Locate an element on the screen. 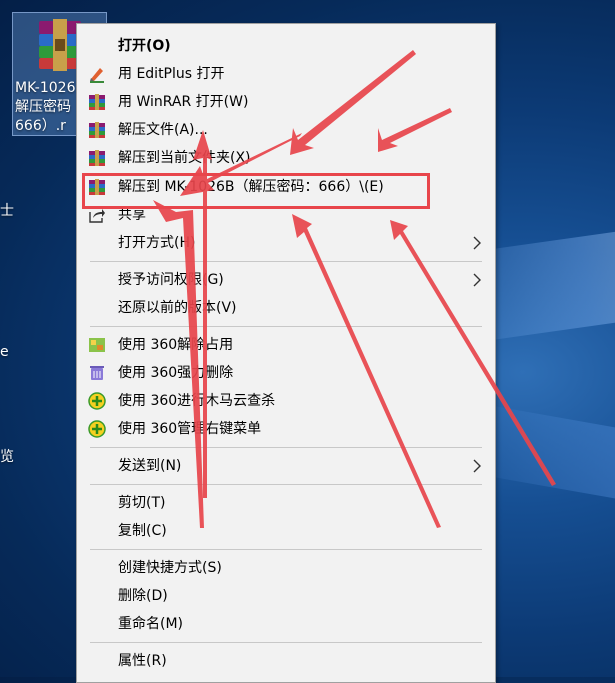  menu-item-label: 属性(R) is located at coordinates (142, 661).